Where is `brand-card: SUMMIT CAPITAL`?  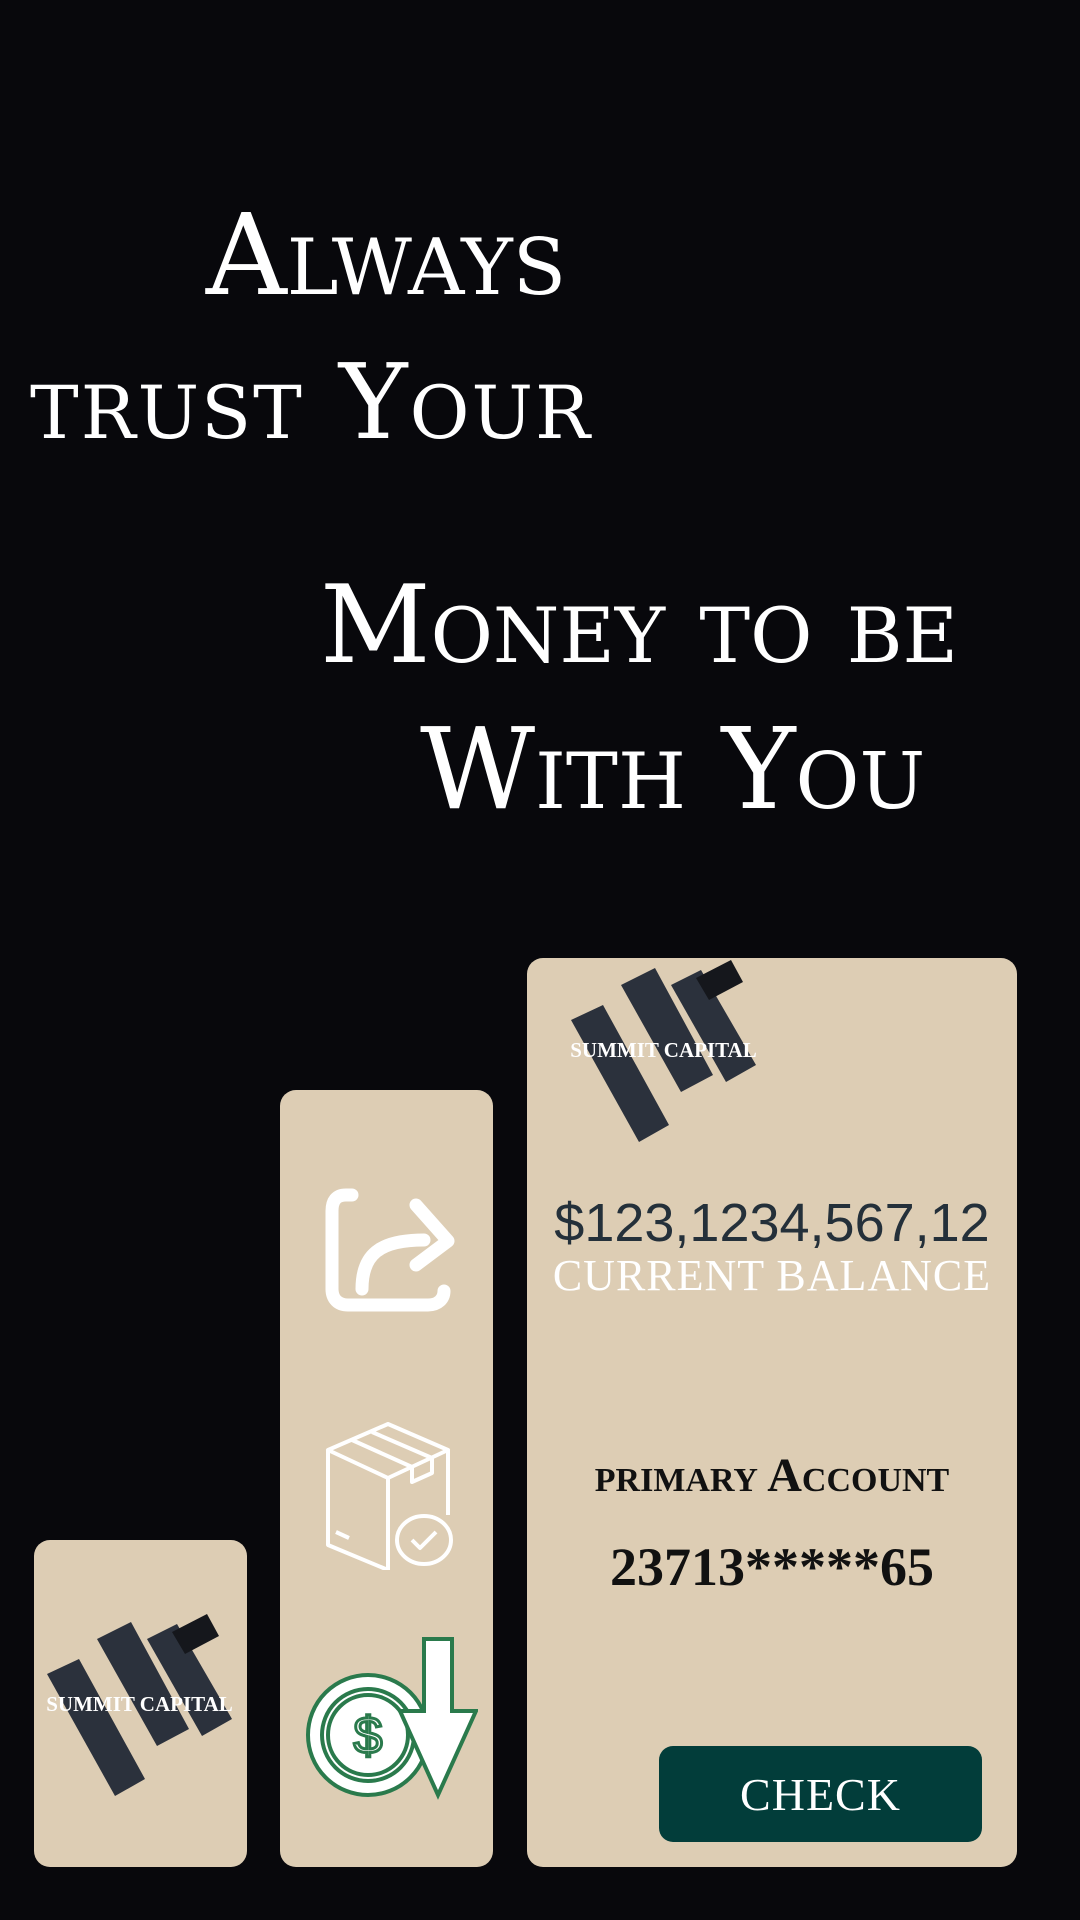
brand-card: SUMMIT CAPITAL is located at coordinates (140, 1703).